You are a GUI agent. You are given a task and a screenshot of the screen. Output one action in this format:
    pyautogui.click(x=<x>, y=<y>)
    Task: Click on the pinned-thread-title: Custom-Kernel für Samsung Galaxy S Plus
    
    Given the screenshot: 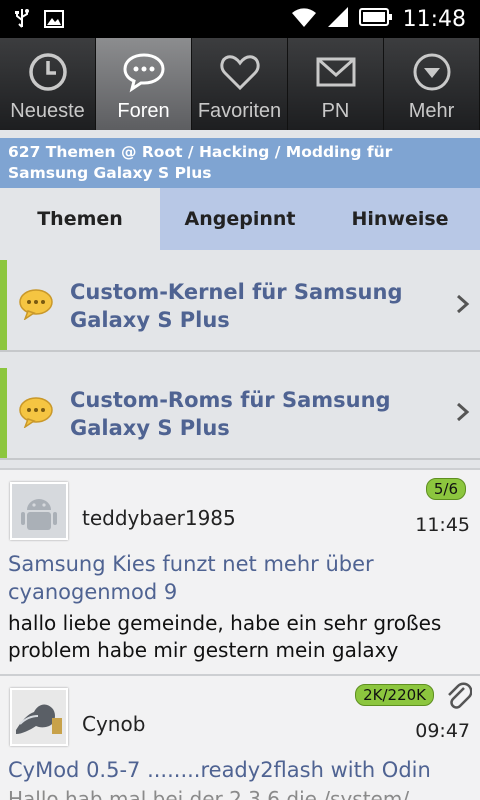 What is the action you would take?
    pyautogui.click(x=236, y=306)
    